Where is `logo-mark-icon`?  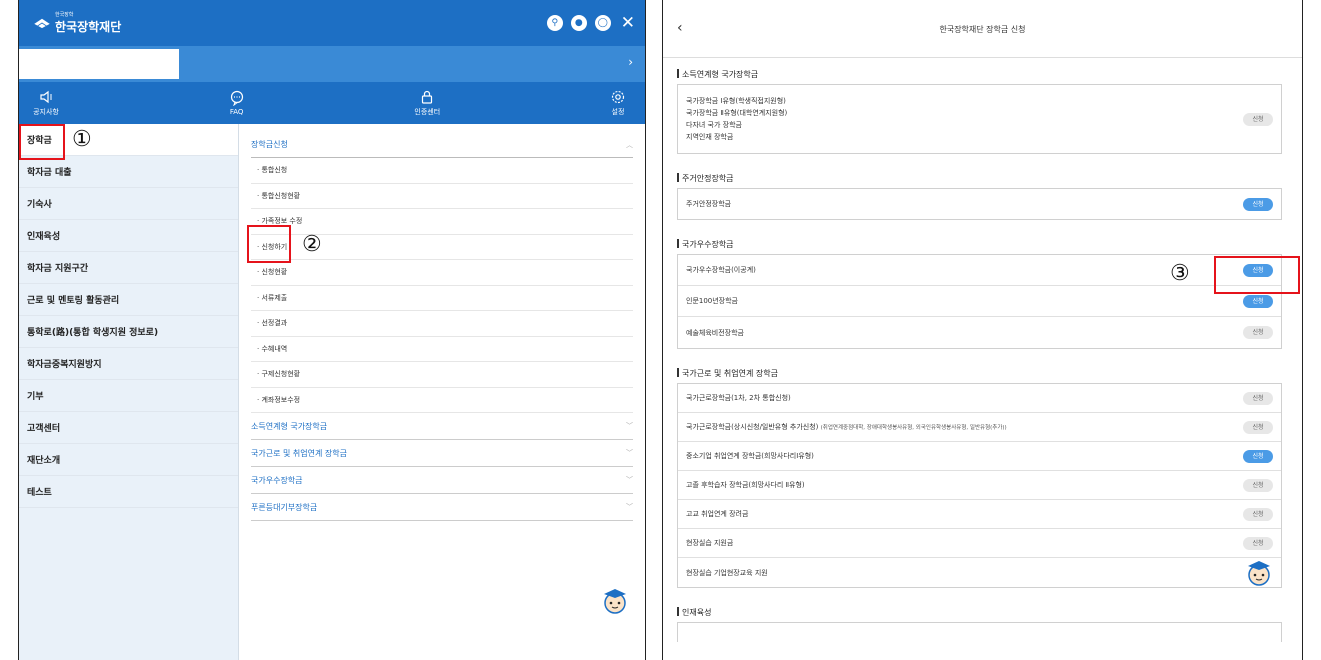 logo-mark-icon is located at coordinates (42, 23).